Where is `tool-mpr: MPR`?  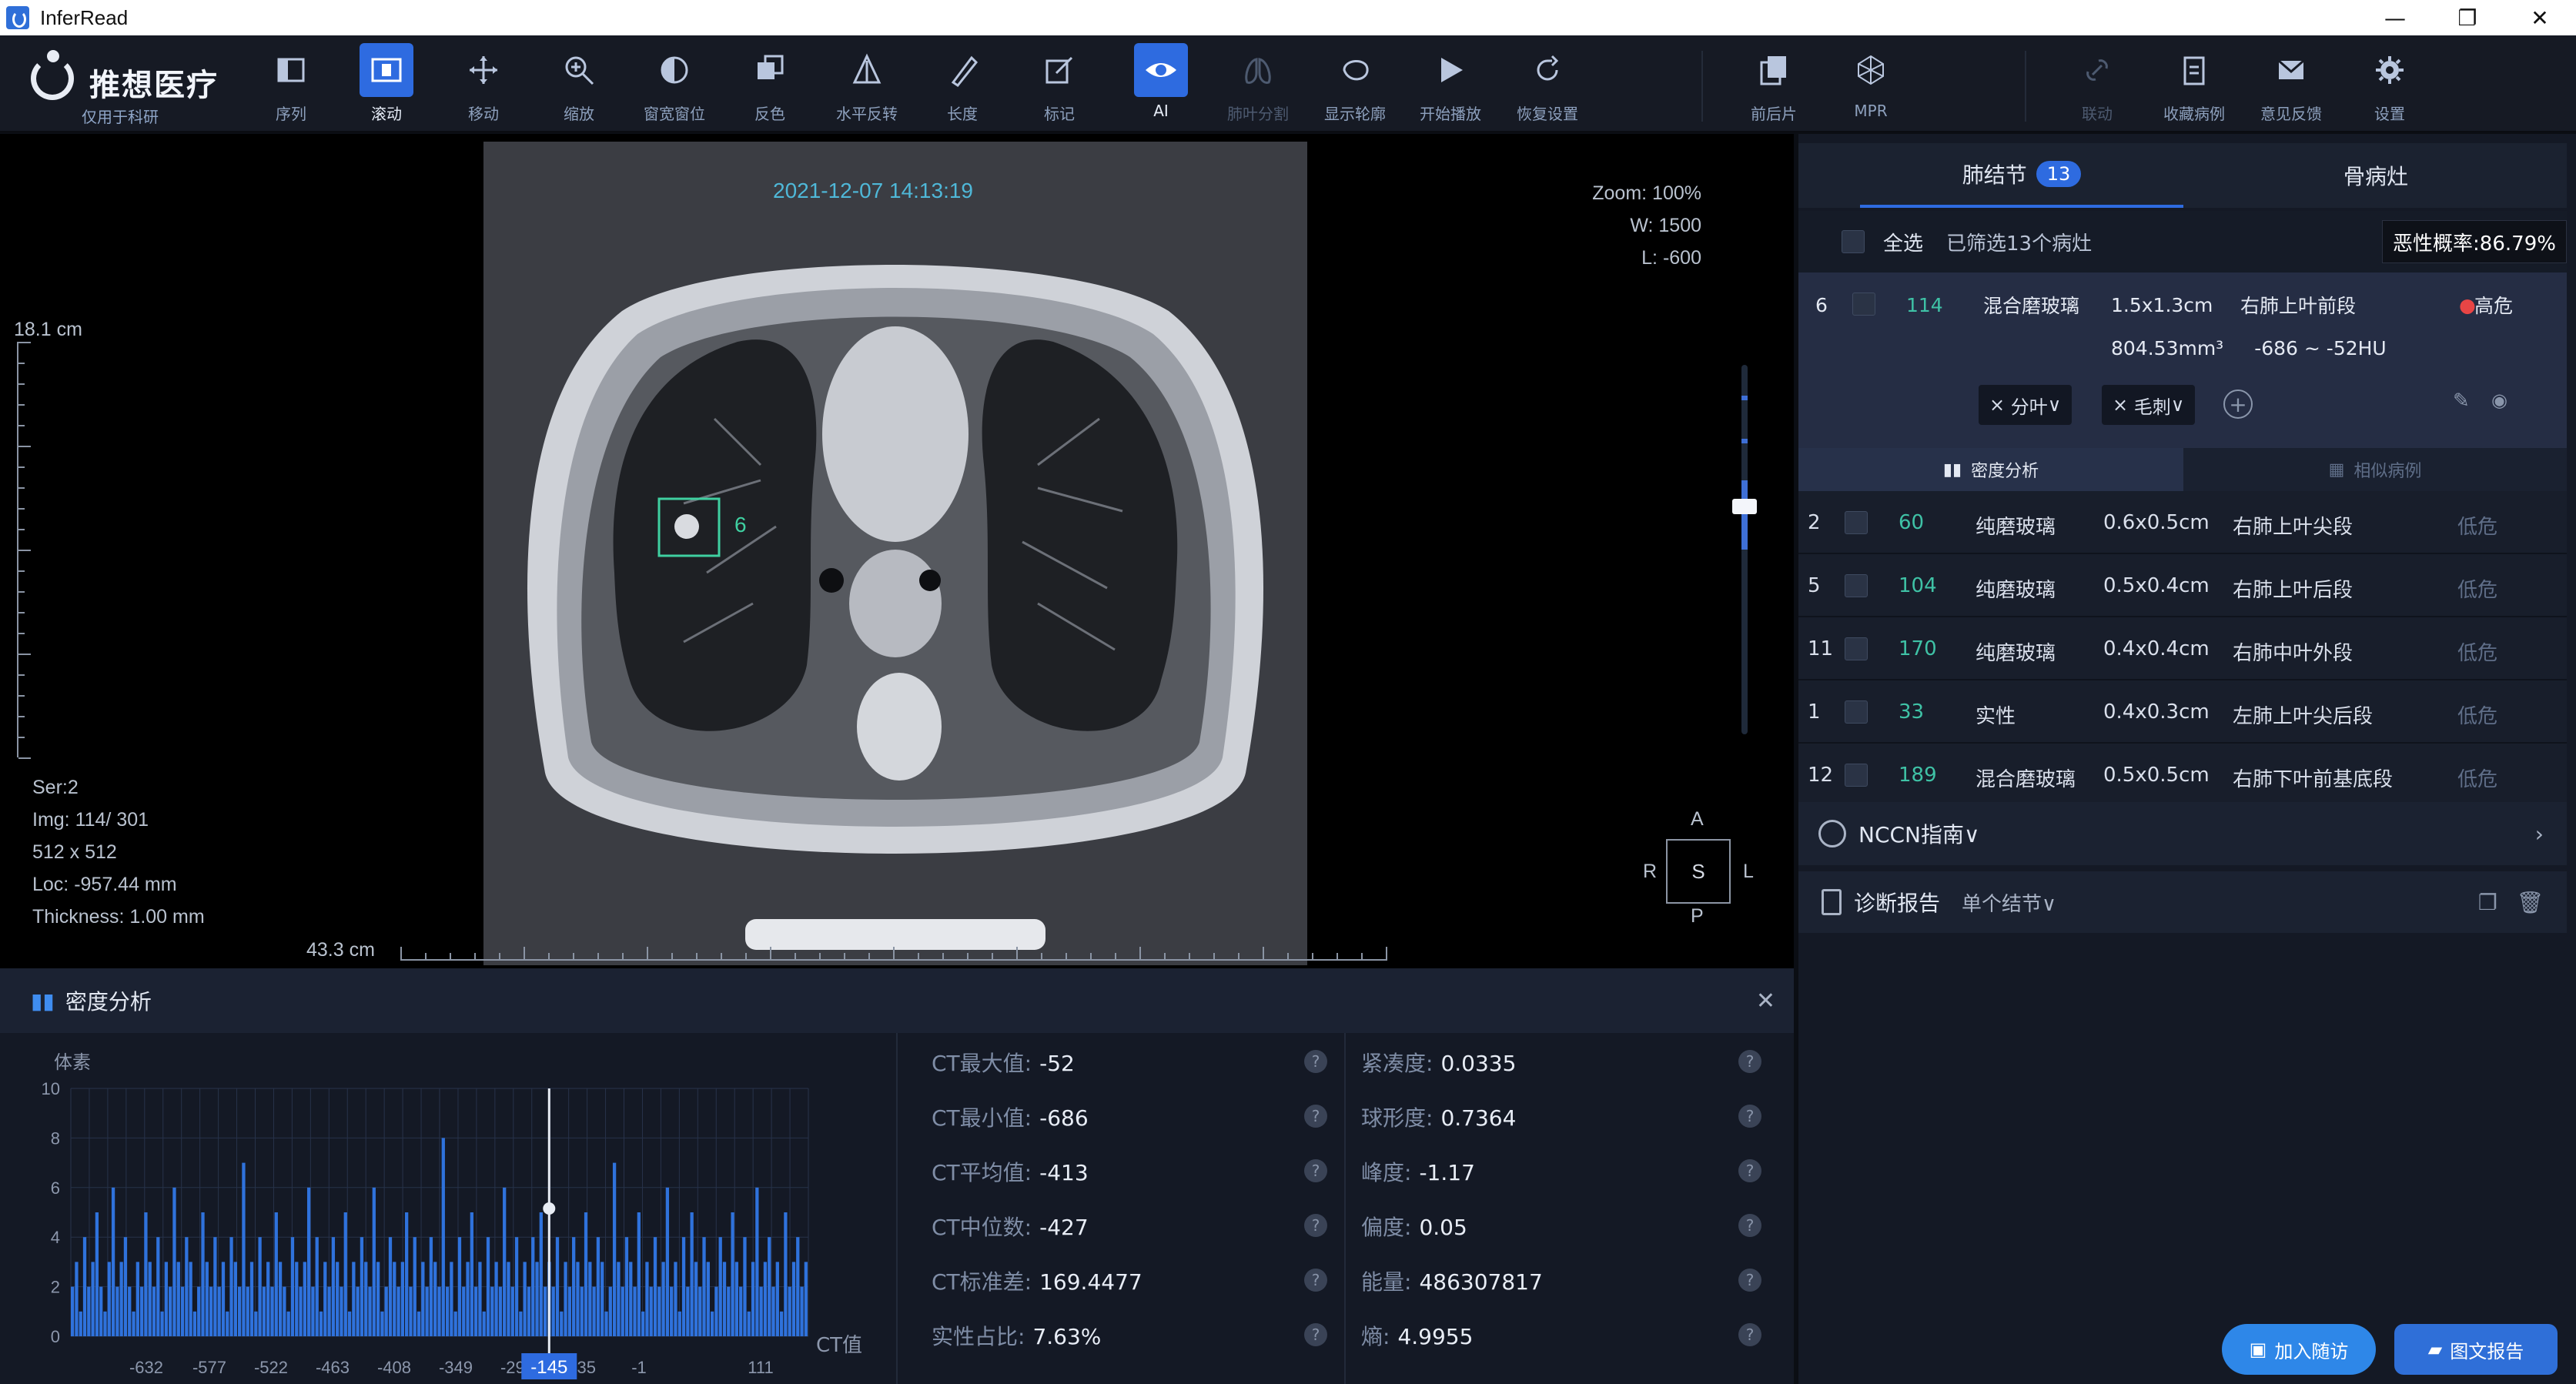 tool-mpr: MPR is located at coordinates (1871, 85).